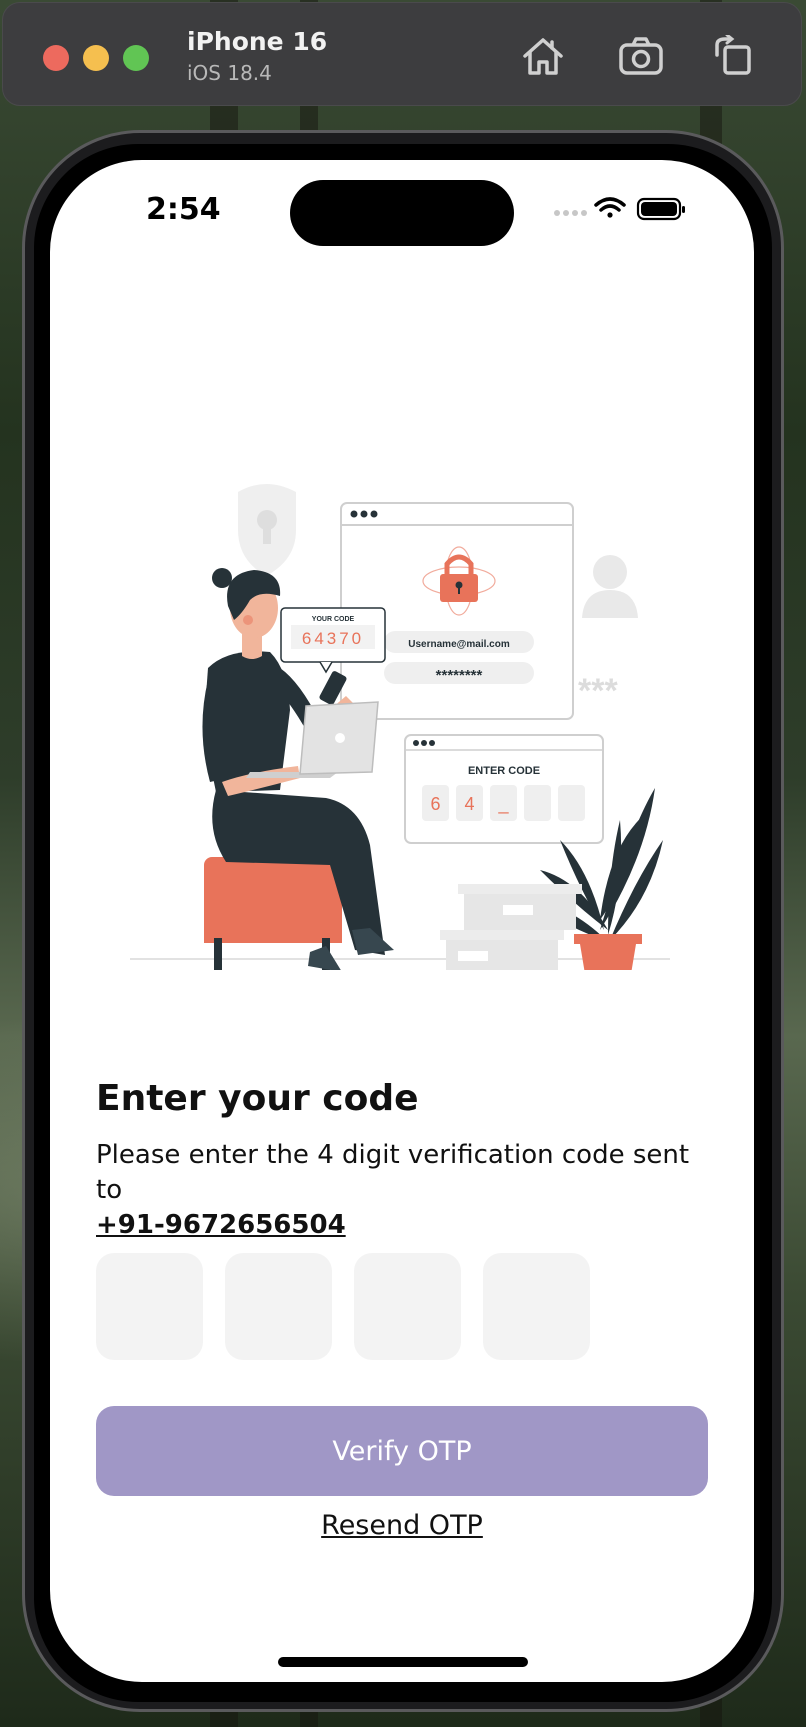 Image resolution: width=806 pixels, height=1727 pixels. What do you see at coordinates (257, 1098) in the screenshot?
I see `page-title: Enter your code` at bounding box center [257, 1098].